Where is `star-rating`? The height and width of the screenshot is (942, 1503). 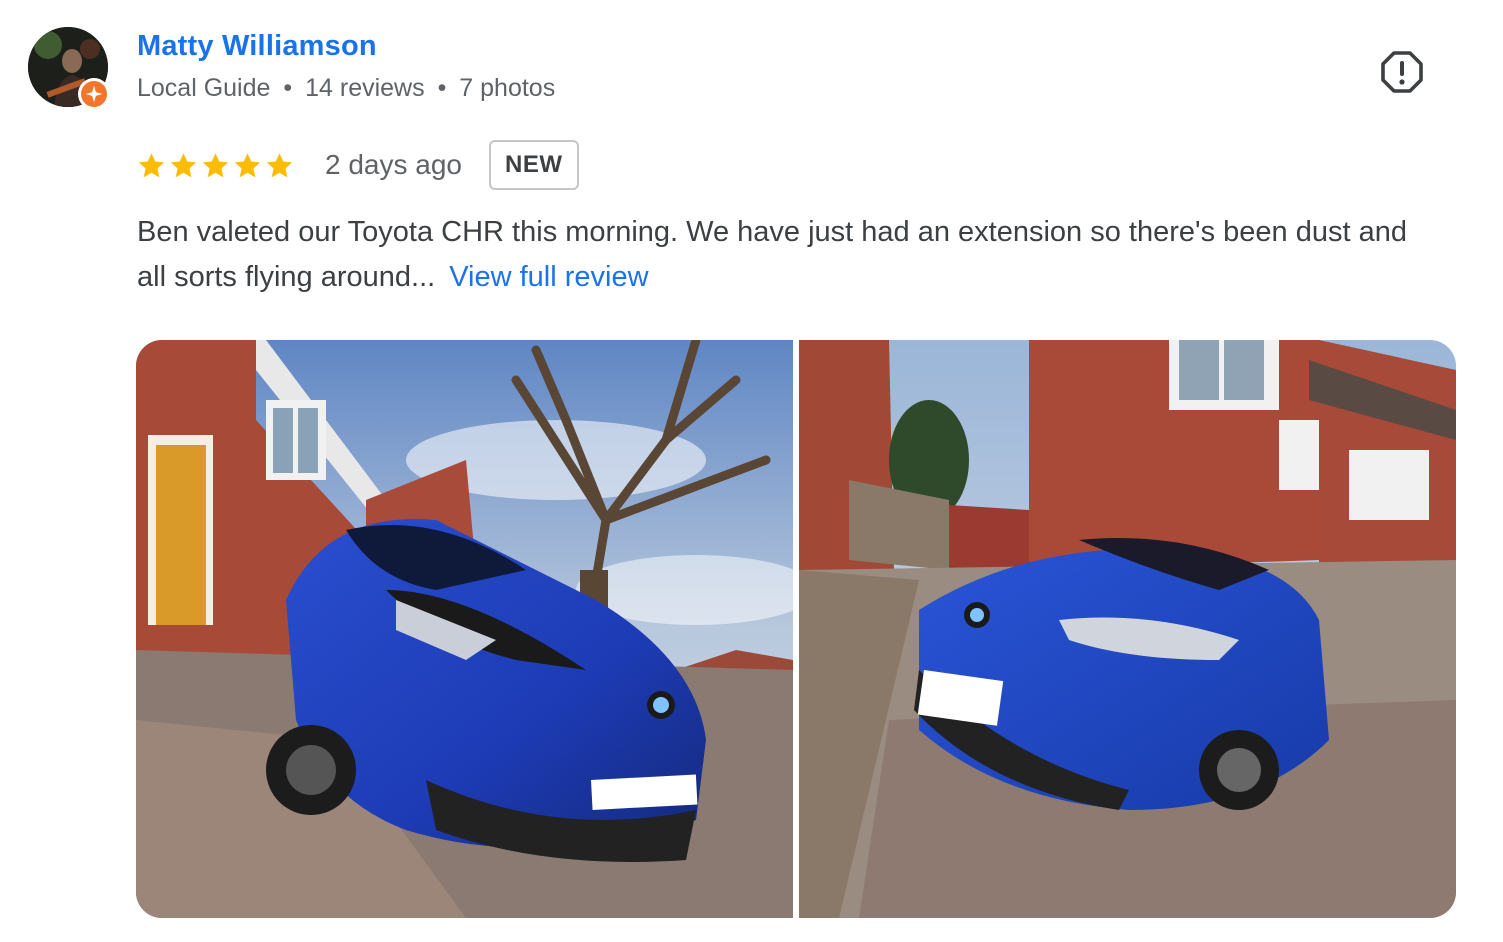
star-rating is located at coordinates (215, 165).